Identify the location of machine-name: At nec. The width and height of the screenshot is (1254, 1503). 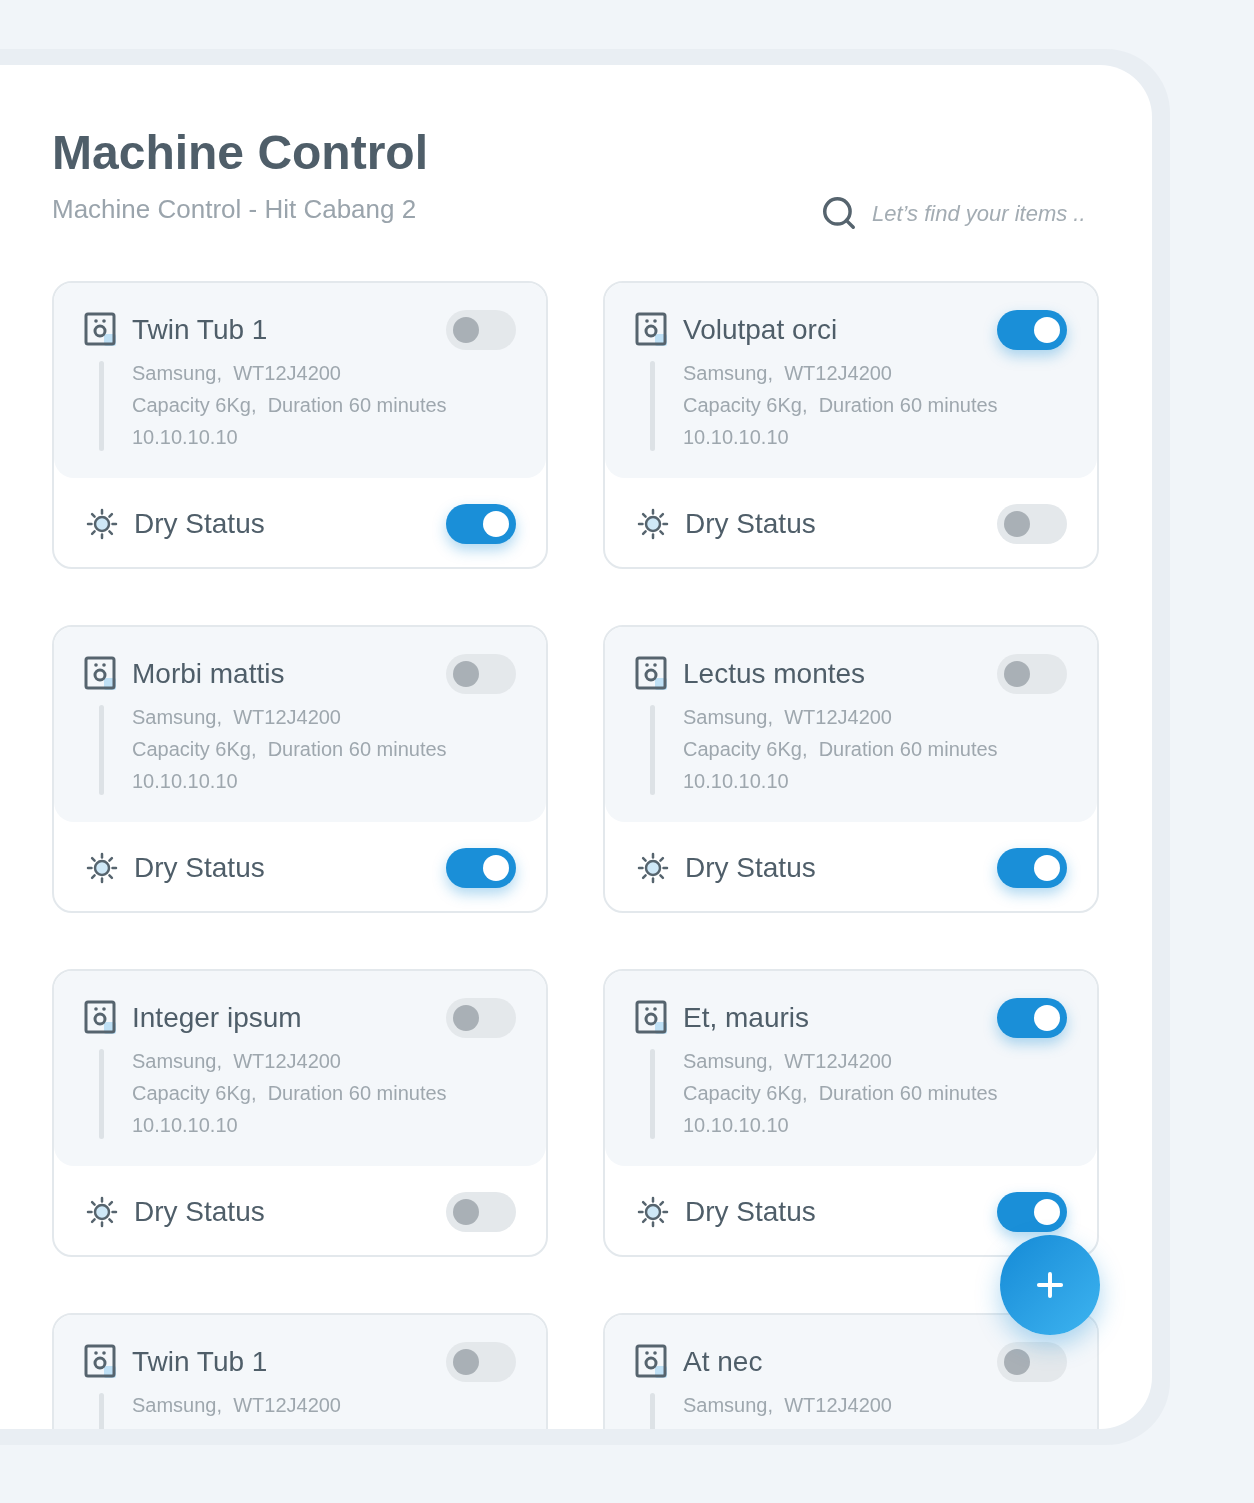
(723, 1362).